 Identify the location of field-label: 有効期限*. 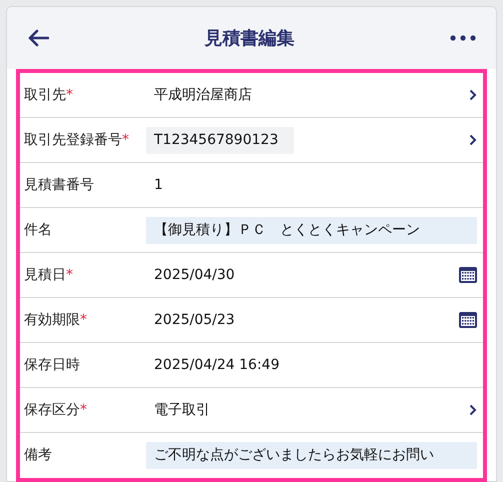
(56, 320).